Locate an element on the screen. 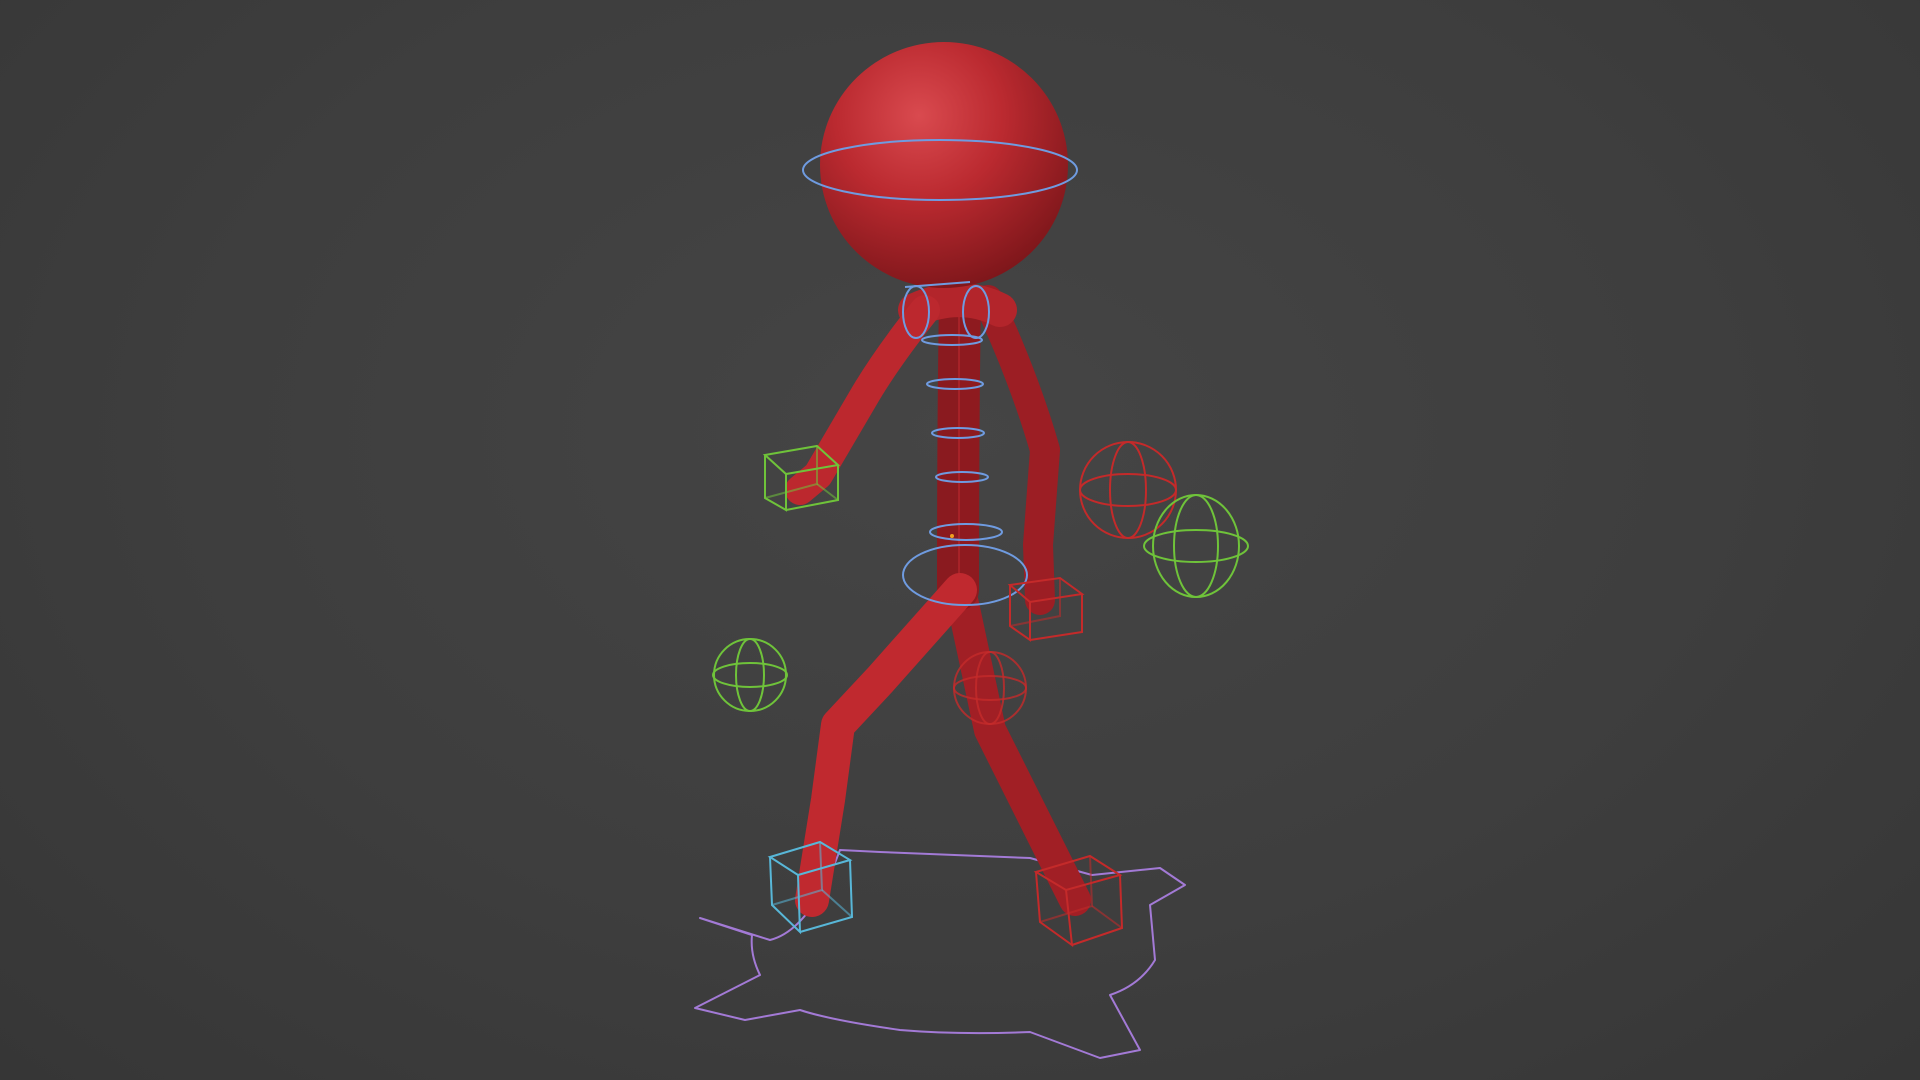  knee-pole-left is located at coordinates (750, 675).